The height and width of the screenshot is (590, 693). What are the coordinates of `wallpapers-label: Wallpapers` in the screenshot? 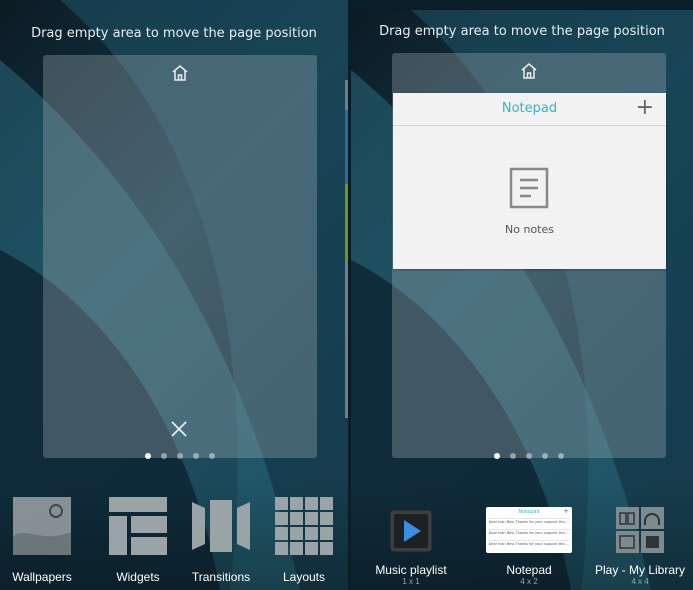 It's located at (42, 577).